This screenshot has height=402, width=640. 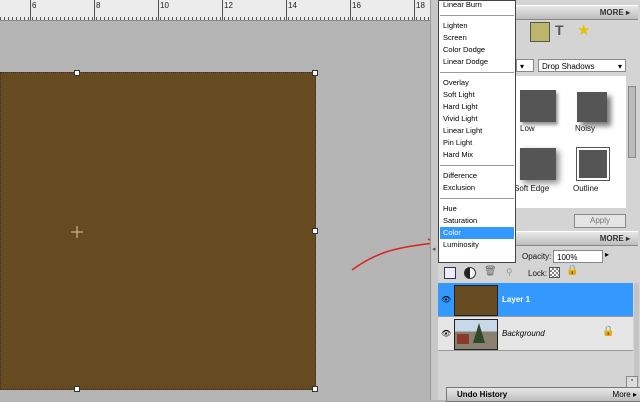 What do you see at coordinates (470, 273) in the screenshot?
I see `adjustment-layer-icon` at bounding box center [470, 273].